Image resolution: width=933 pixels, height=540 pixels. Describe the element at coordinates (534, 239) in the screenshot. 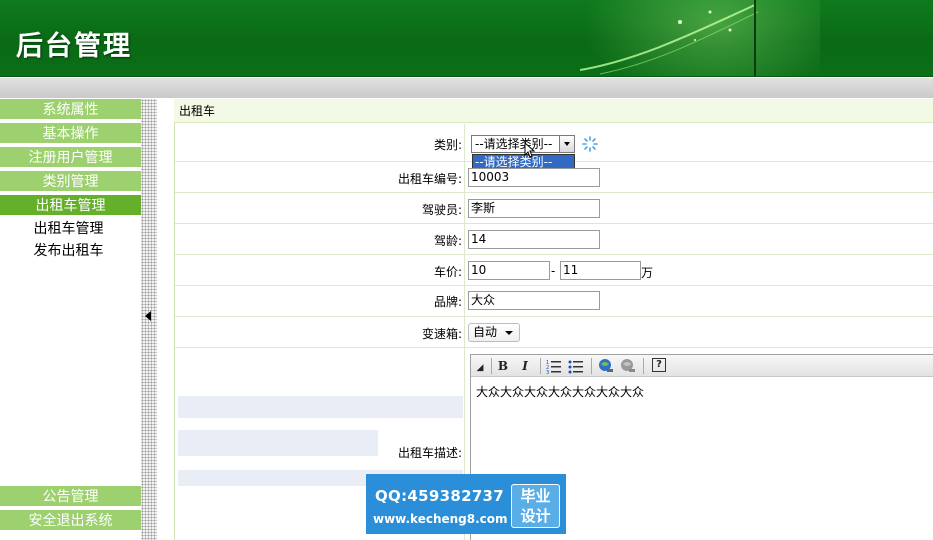

I see `driving-years-input: 14` at that location.